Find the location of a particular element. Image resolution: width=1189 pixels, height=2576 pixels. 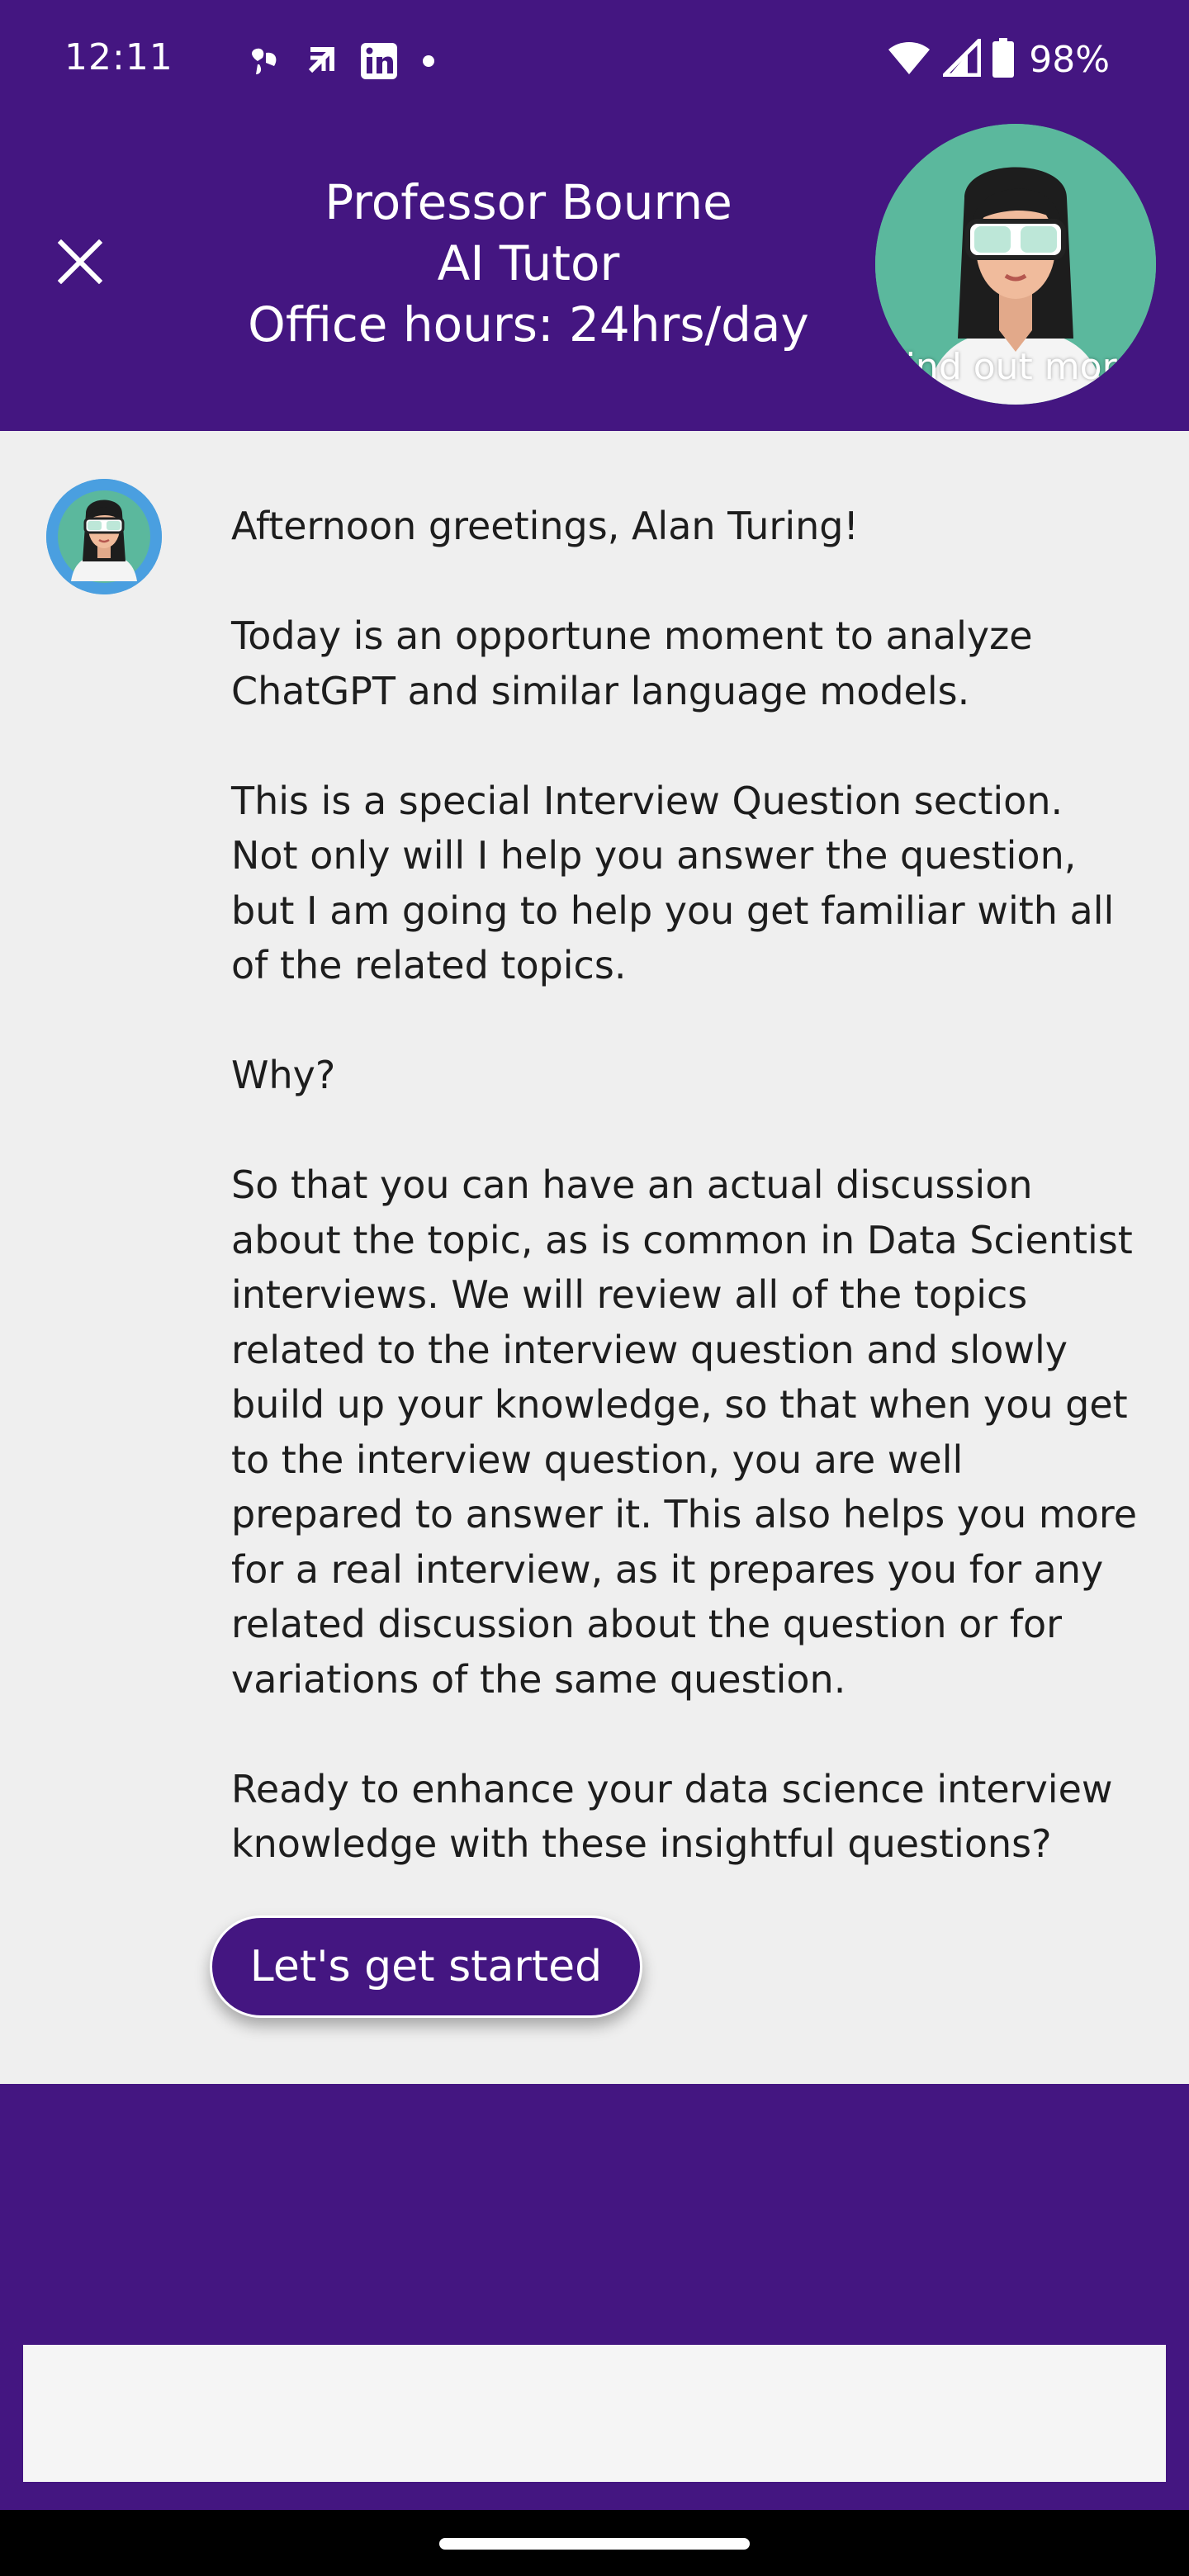

tutor-avatar-small is located at coordinates (104, 536).